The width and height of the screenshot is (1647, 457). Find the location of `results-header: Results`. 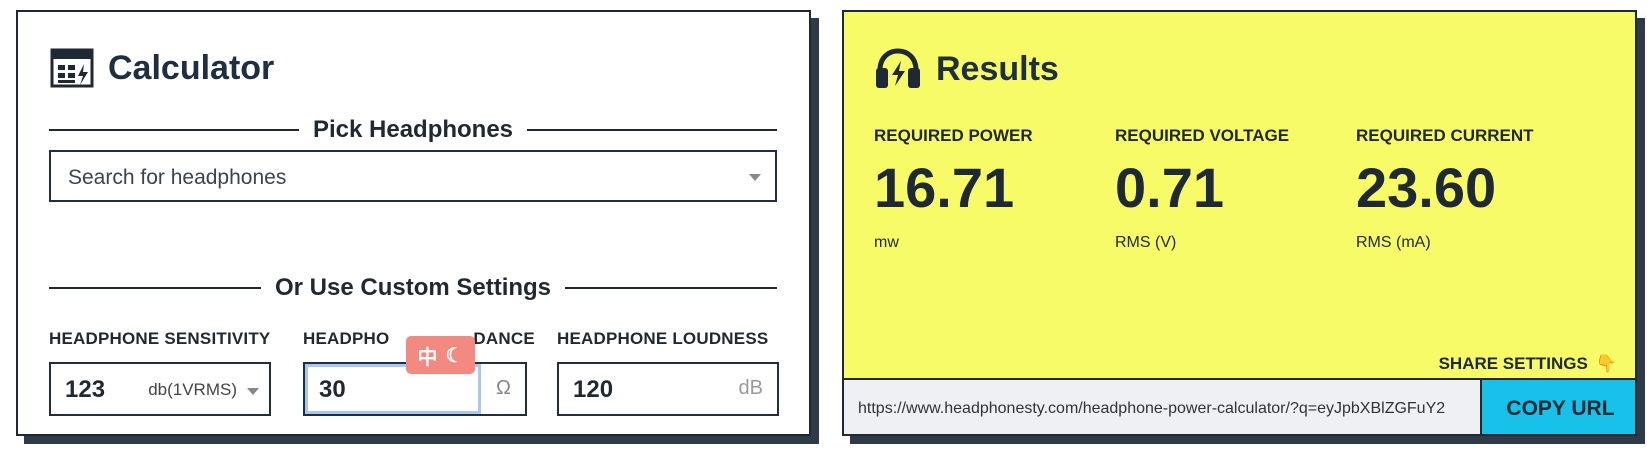

results-header: Results is located at coordinates (966, 69).